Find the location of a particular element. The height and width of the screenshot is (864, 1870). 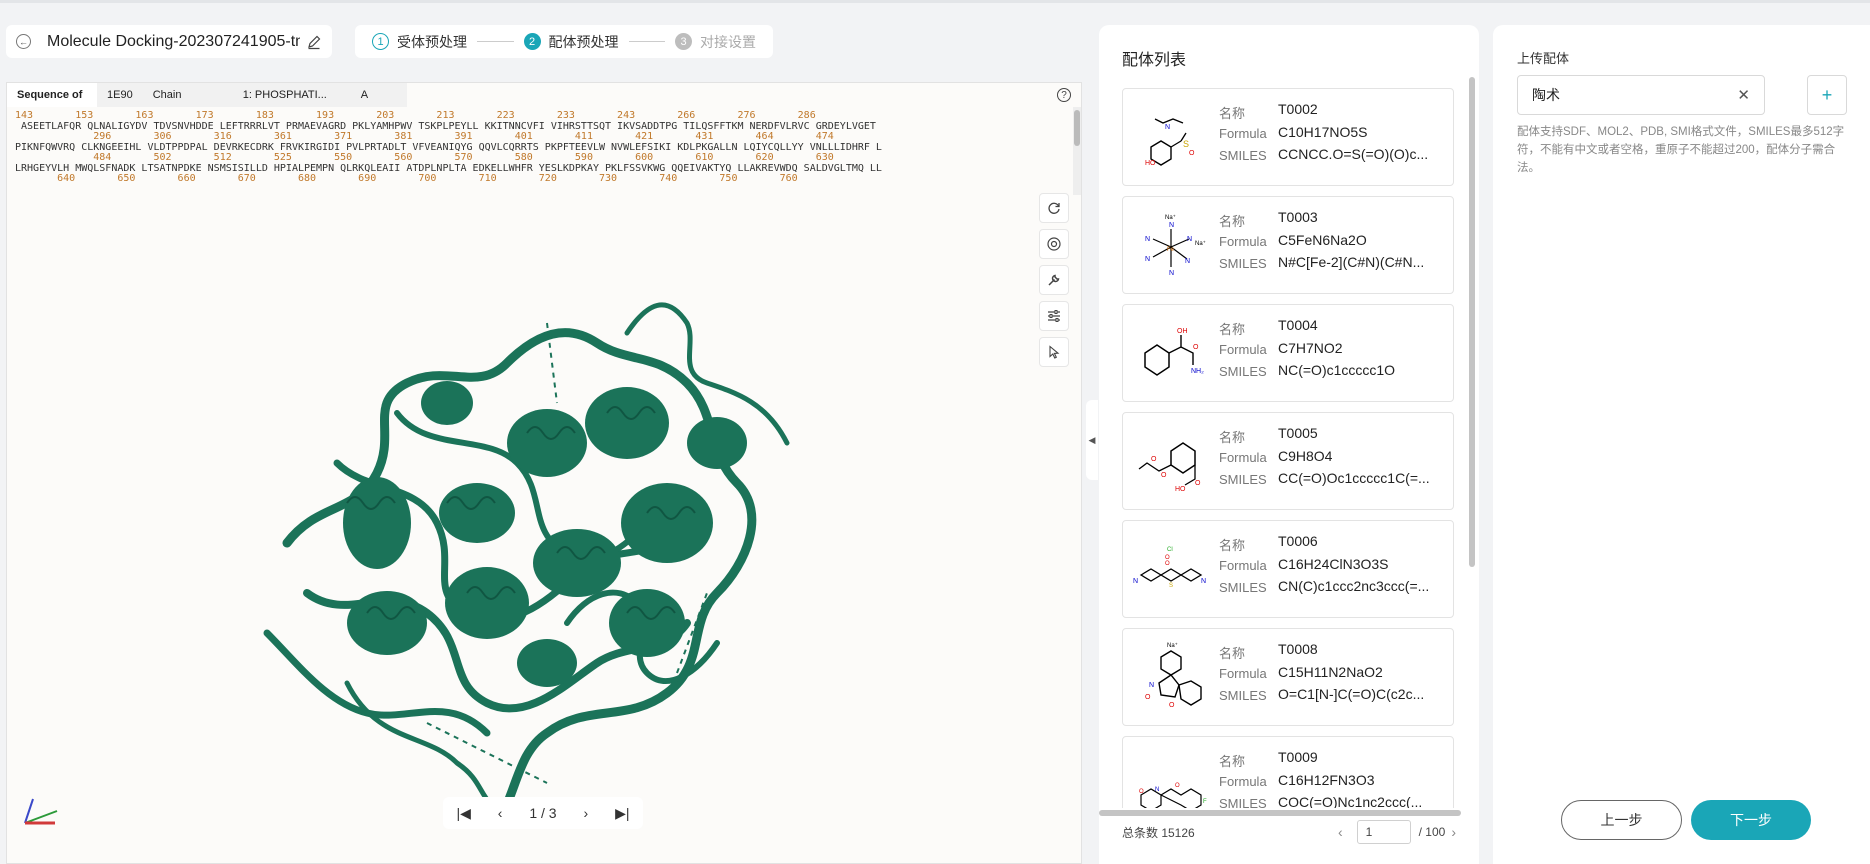

step-label: 配体预处理 is located at coordinates (583, 41).